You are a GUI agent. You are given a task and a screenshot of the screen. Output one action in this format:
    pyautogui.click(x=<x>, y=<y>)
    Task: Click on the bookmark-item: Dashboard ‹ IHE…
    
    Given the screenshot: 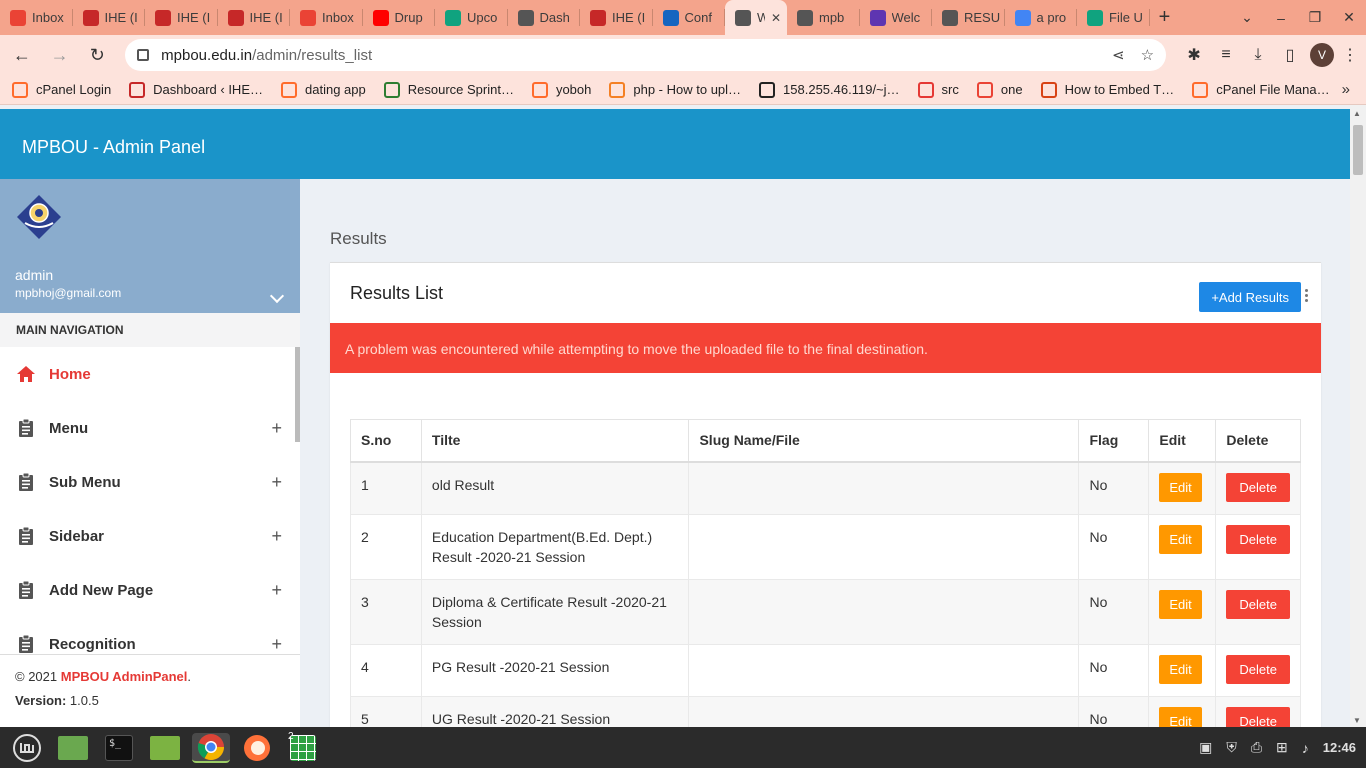 What is the action you would take?
    pyautogui.click(x=196, y=89)
    